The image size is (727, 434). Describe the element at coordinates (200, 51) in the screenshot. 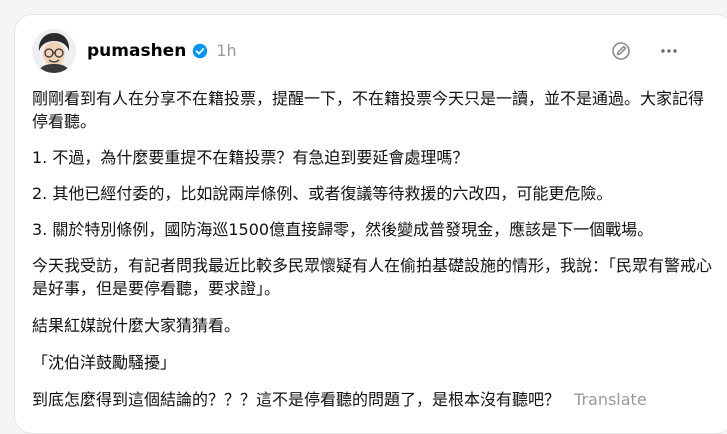

I see `verified-badge-icon` at that location.